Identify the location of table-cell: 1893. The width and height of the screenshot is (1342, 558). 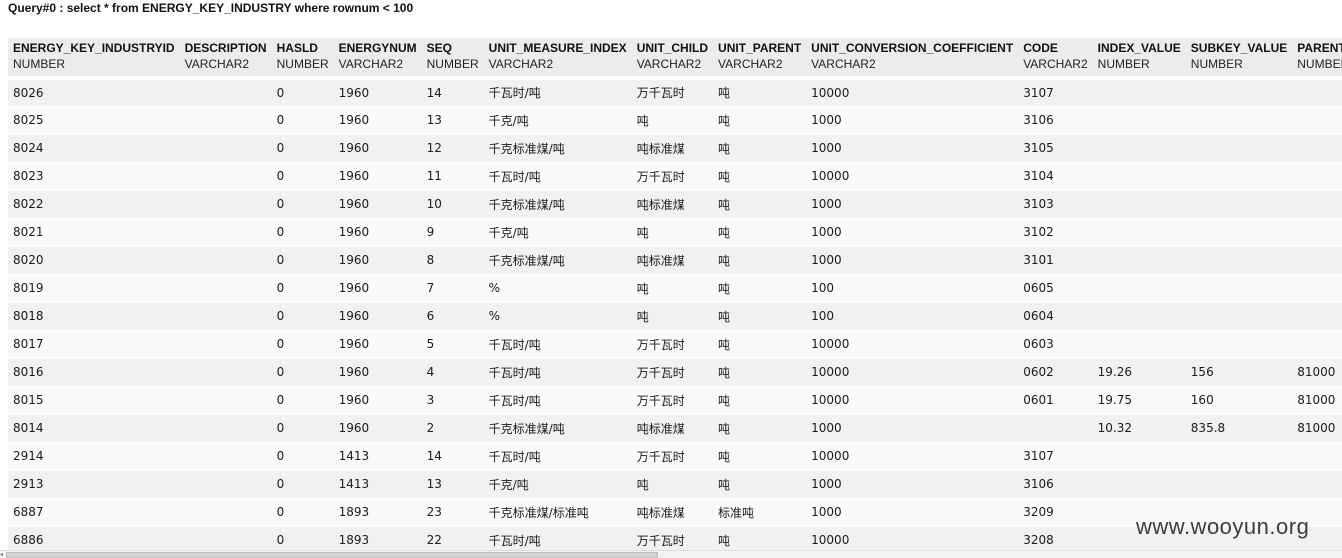
(377, 512).